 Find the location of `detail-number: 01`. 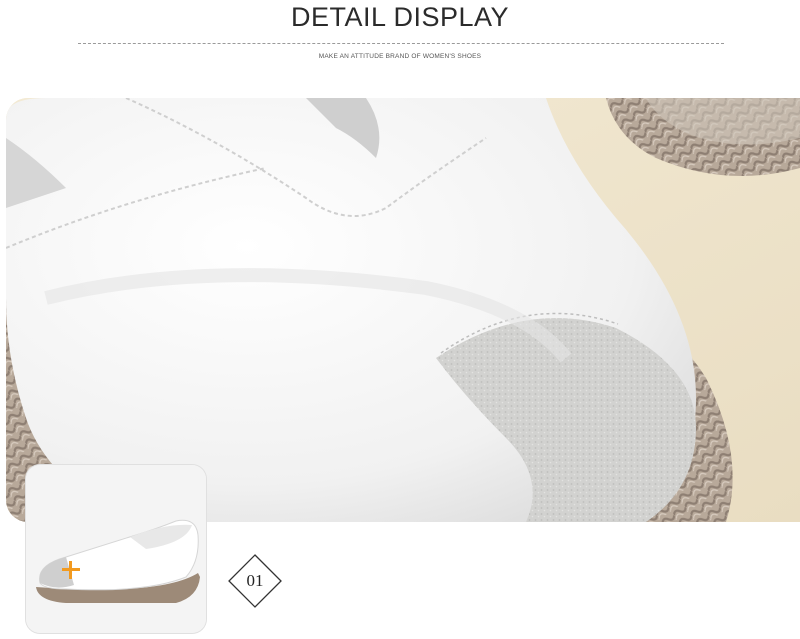

detail-number: 01 is located at coordinates (255, 580).